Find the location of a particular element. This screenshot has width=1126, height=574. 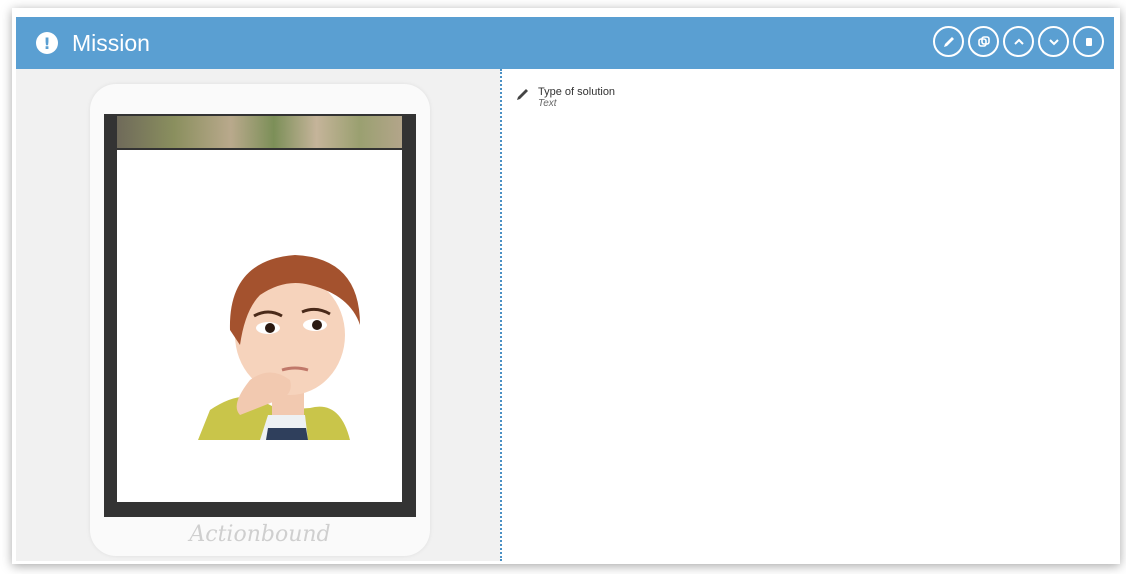

duplicate-icon is located at coordinates (983, 41).